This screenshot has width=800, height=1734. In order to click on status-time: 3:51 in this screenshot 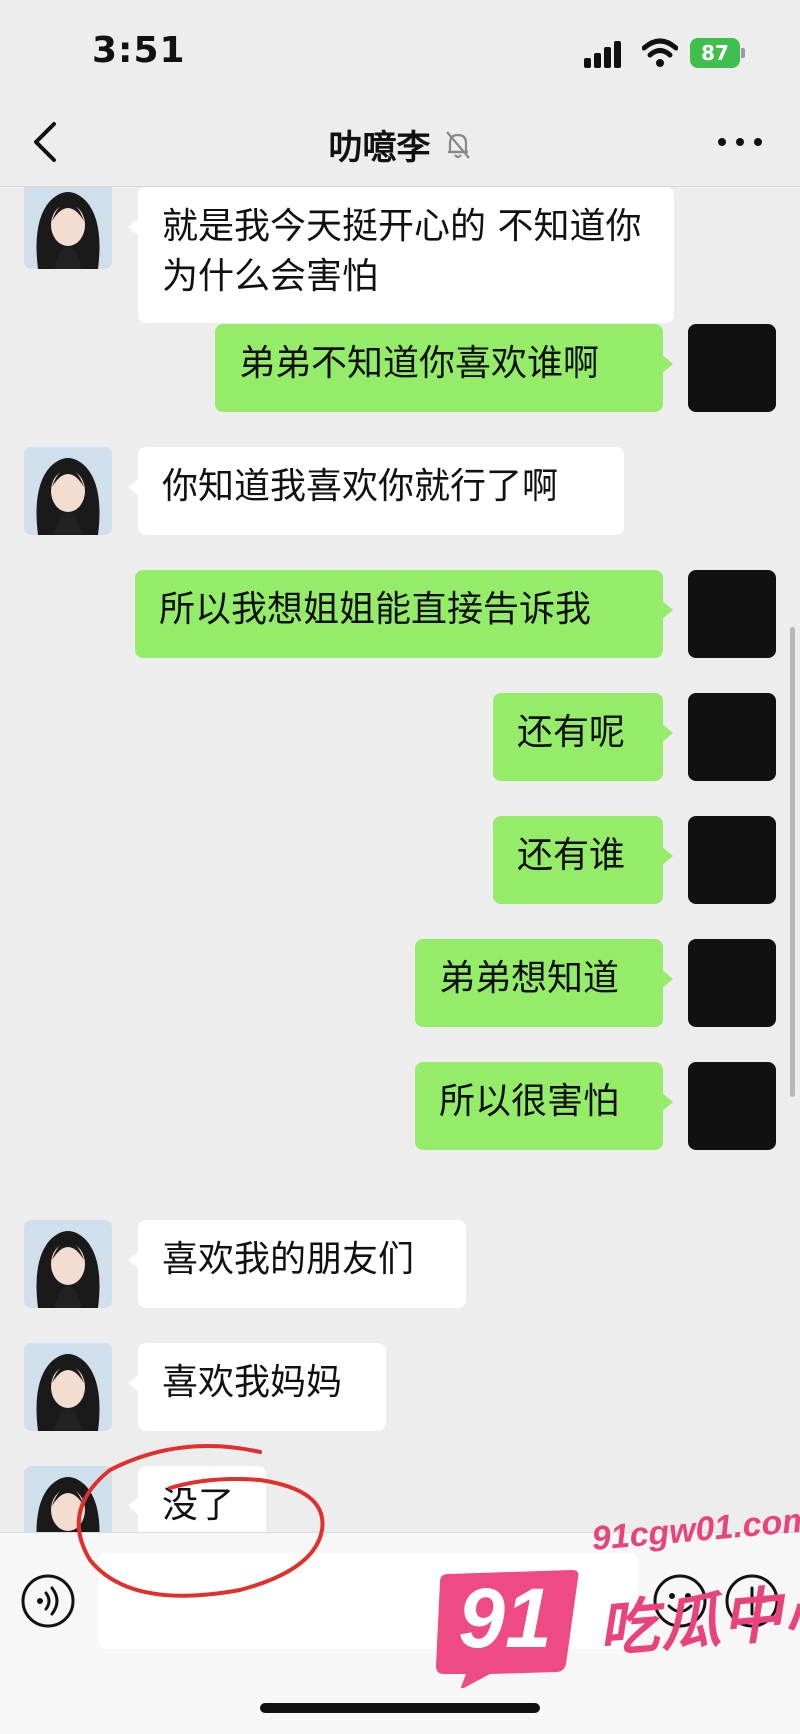, I will do `click(139, 50)`.